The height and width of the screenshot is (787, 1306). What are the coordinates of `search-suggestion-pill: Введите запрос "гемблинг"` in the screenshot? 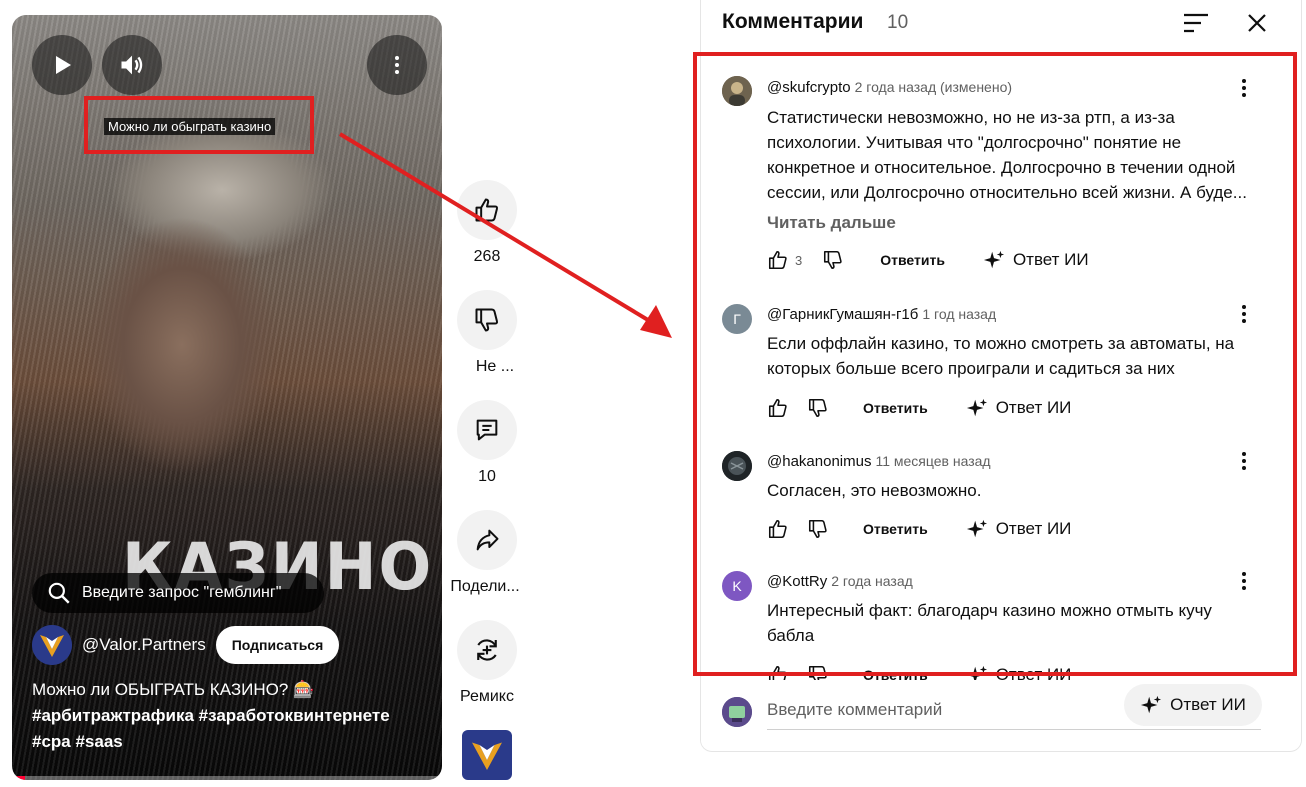 It's located at (178, 593).